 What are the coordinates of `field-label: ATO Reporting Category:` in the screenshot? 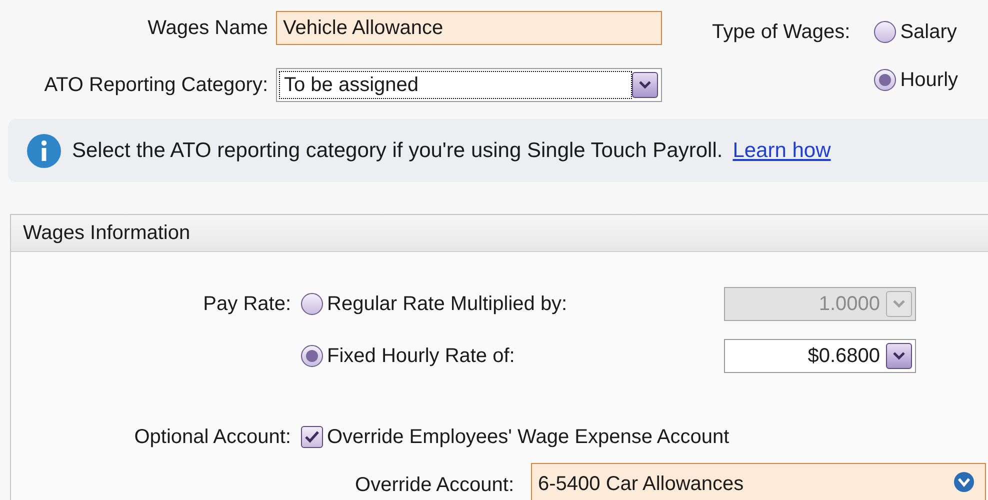 It's located at (155, 85).